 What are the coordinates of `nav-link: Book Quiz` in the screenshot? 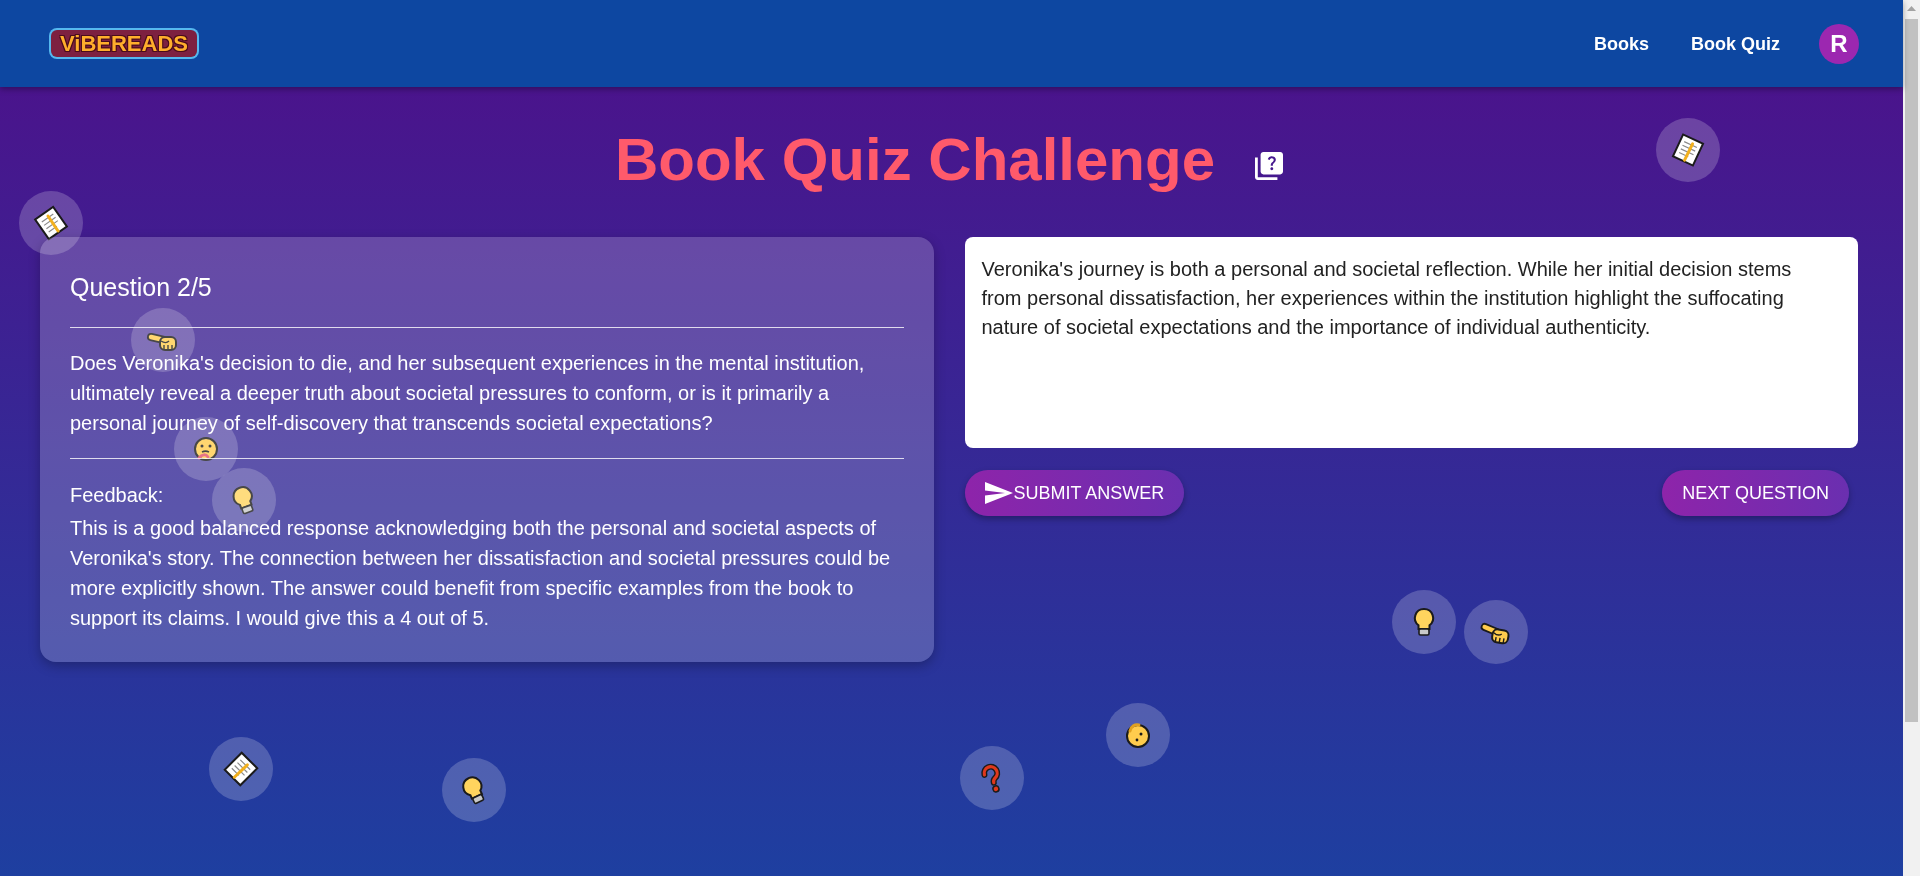 It's located at (1735, 43).